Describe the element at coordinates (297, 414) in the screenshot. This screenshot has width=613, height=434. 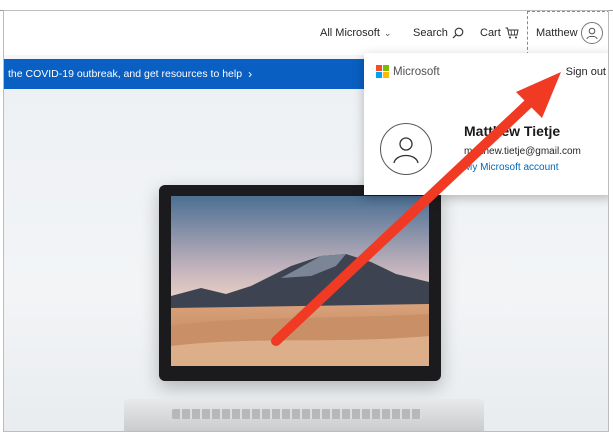
I see `keyboard-keys` at that location.